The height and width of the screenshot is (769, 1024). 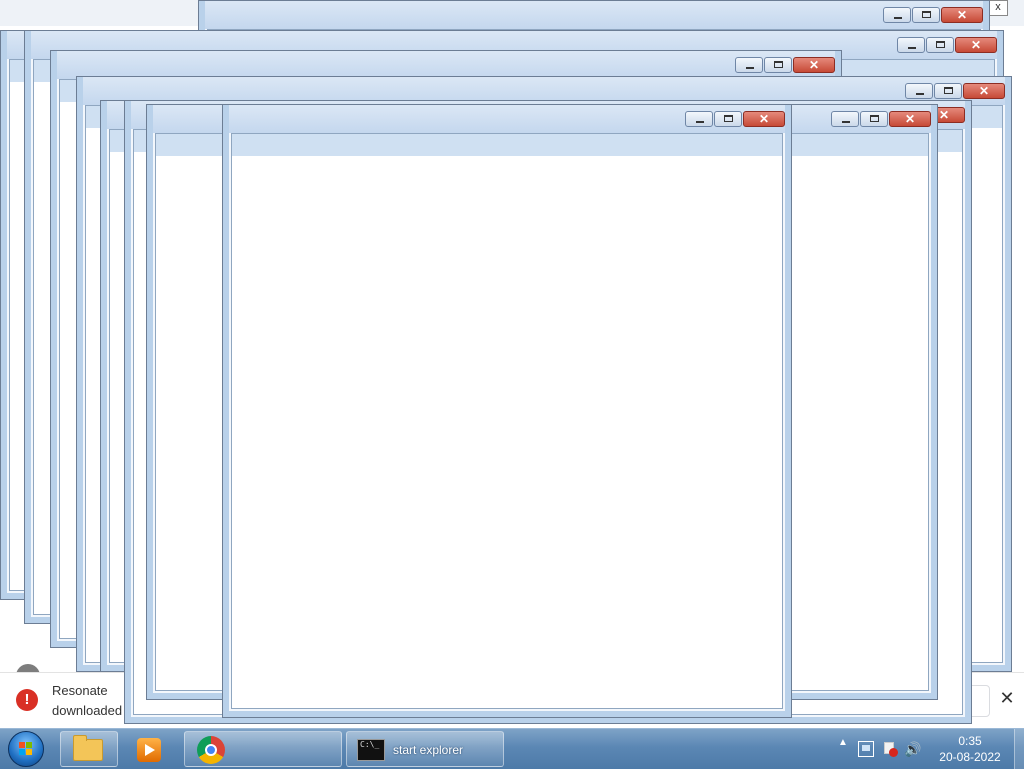 I want to click on action-center-icon, so click(x=890, y=749).